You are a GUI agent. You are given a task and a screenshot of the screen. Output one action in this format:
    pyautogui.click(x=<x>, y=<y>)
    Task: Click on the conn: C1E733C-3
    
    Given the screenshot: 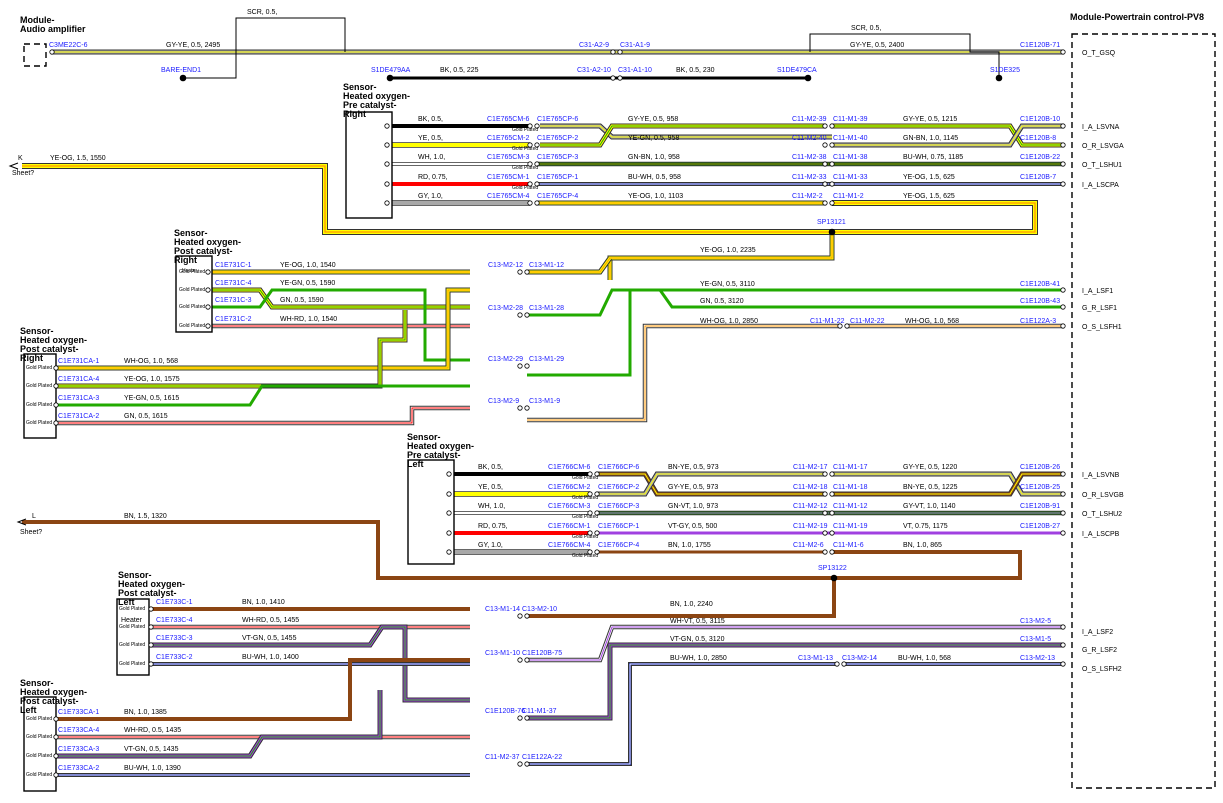 What is the action you would take?
    pyautogui.click(x=174, y=638)
    